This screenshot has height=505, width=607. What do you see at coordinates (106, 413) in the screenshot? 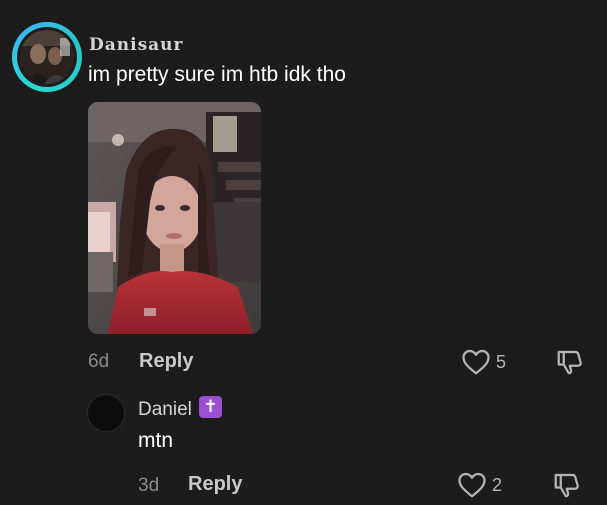
I see `reply-avatar` at bounding box center [106, 413].